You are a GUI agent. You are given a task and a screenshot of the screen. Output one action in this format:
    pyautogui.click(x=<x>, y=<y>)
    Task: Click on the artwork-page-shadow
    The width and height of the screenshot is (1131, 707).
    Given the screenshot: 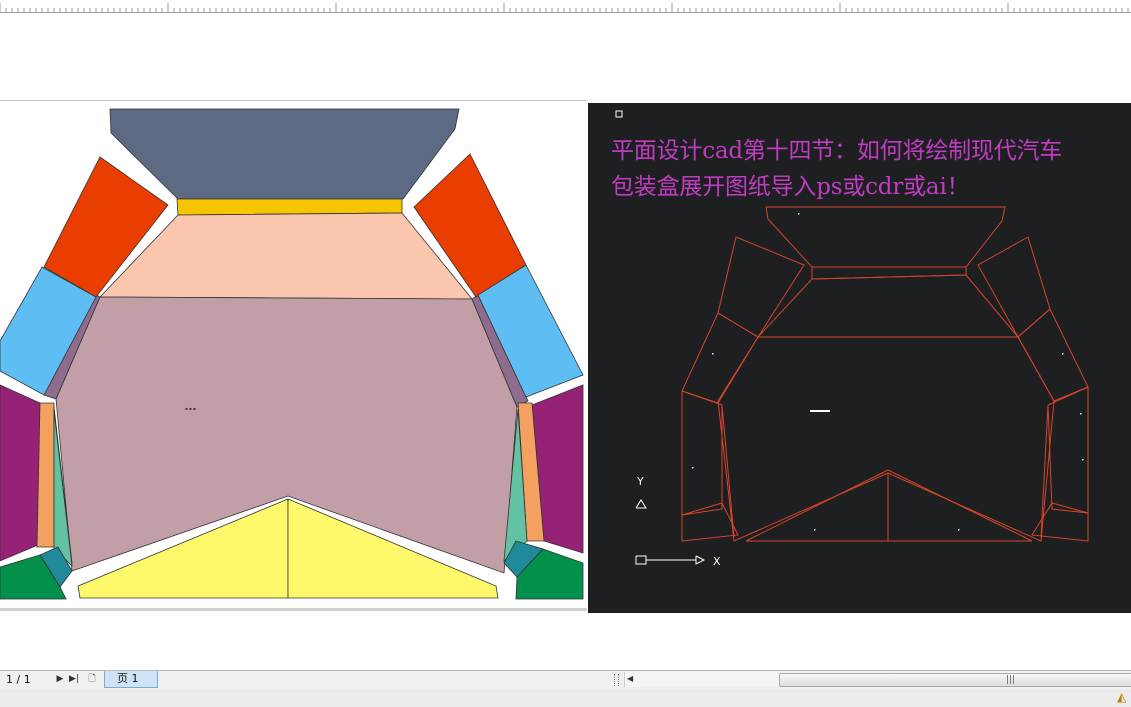 What is the action you would take?
    pyautogui.click(x=293, y=609)
    